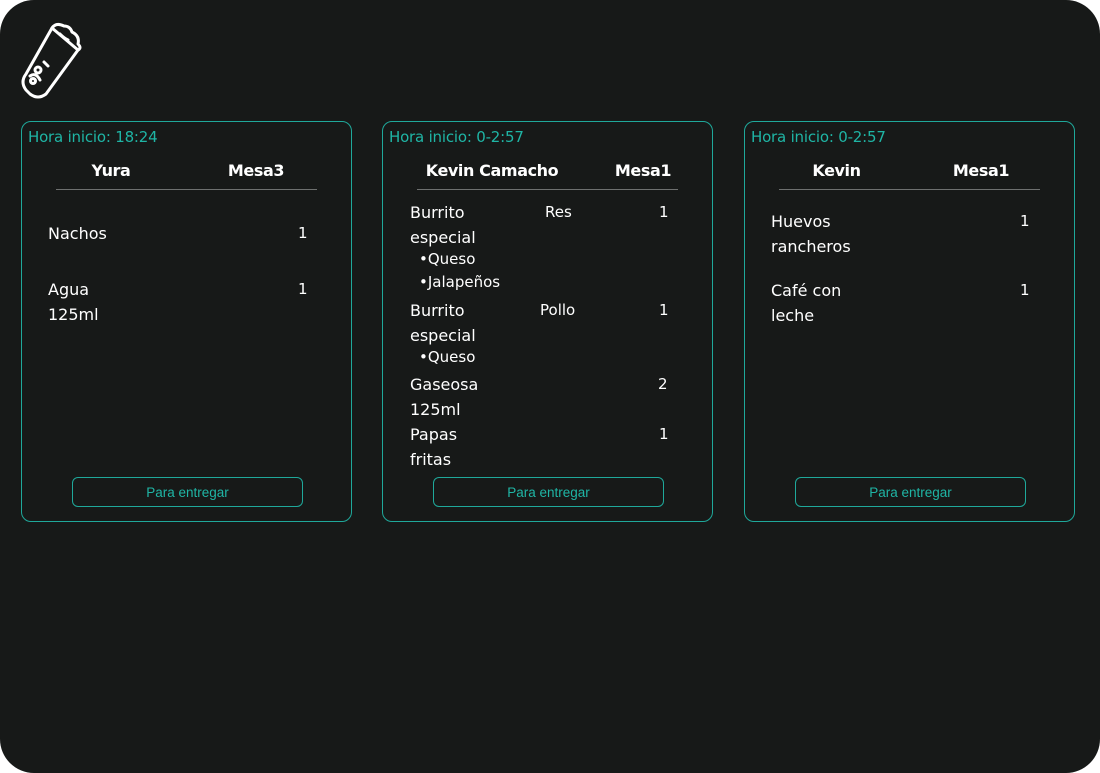  What do you see at coordinates (492, 170) in the screenshot?
I see `customer-name: Kevin Camacho` at bounding box center [492, 170].